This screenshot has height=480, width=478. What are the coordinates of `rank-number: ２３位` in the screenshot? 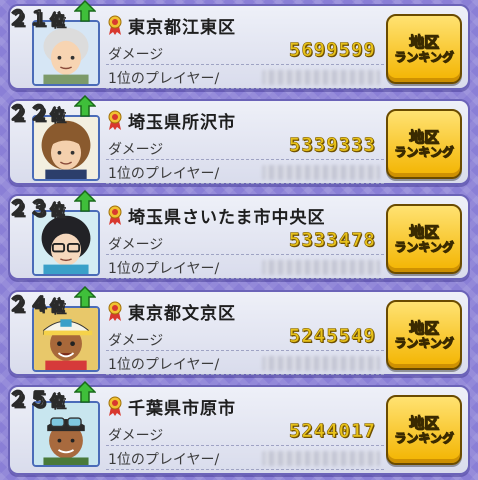 It's located at (37, 208).